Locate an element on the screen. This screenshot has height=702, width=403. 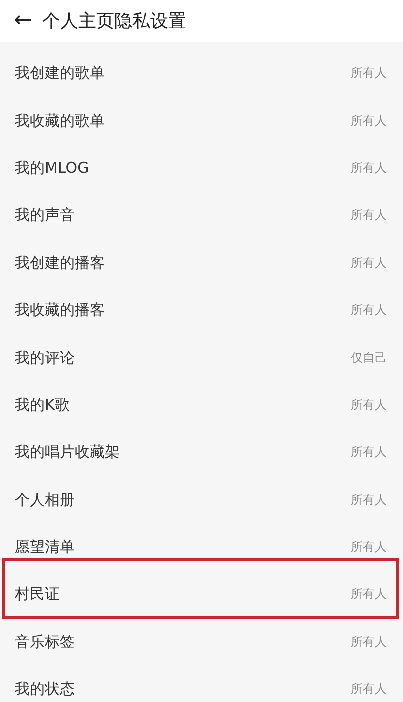
settings-row: 我的K歌 所有人 is located at coordinates (201, 406).